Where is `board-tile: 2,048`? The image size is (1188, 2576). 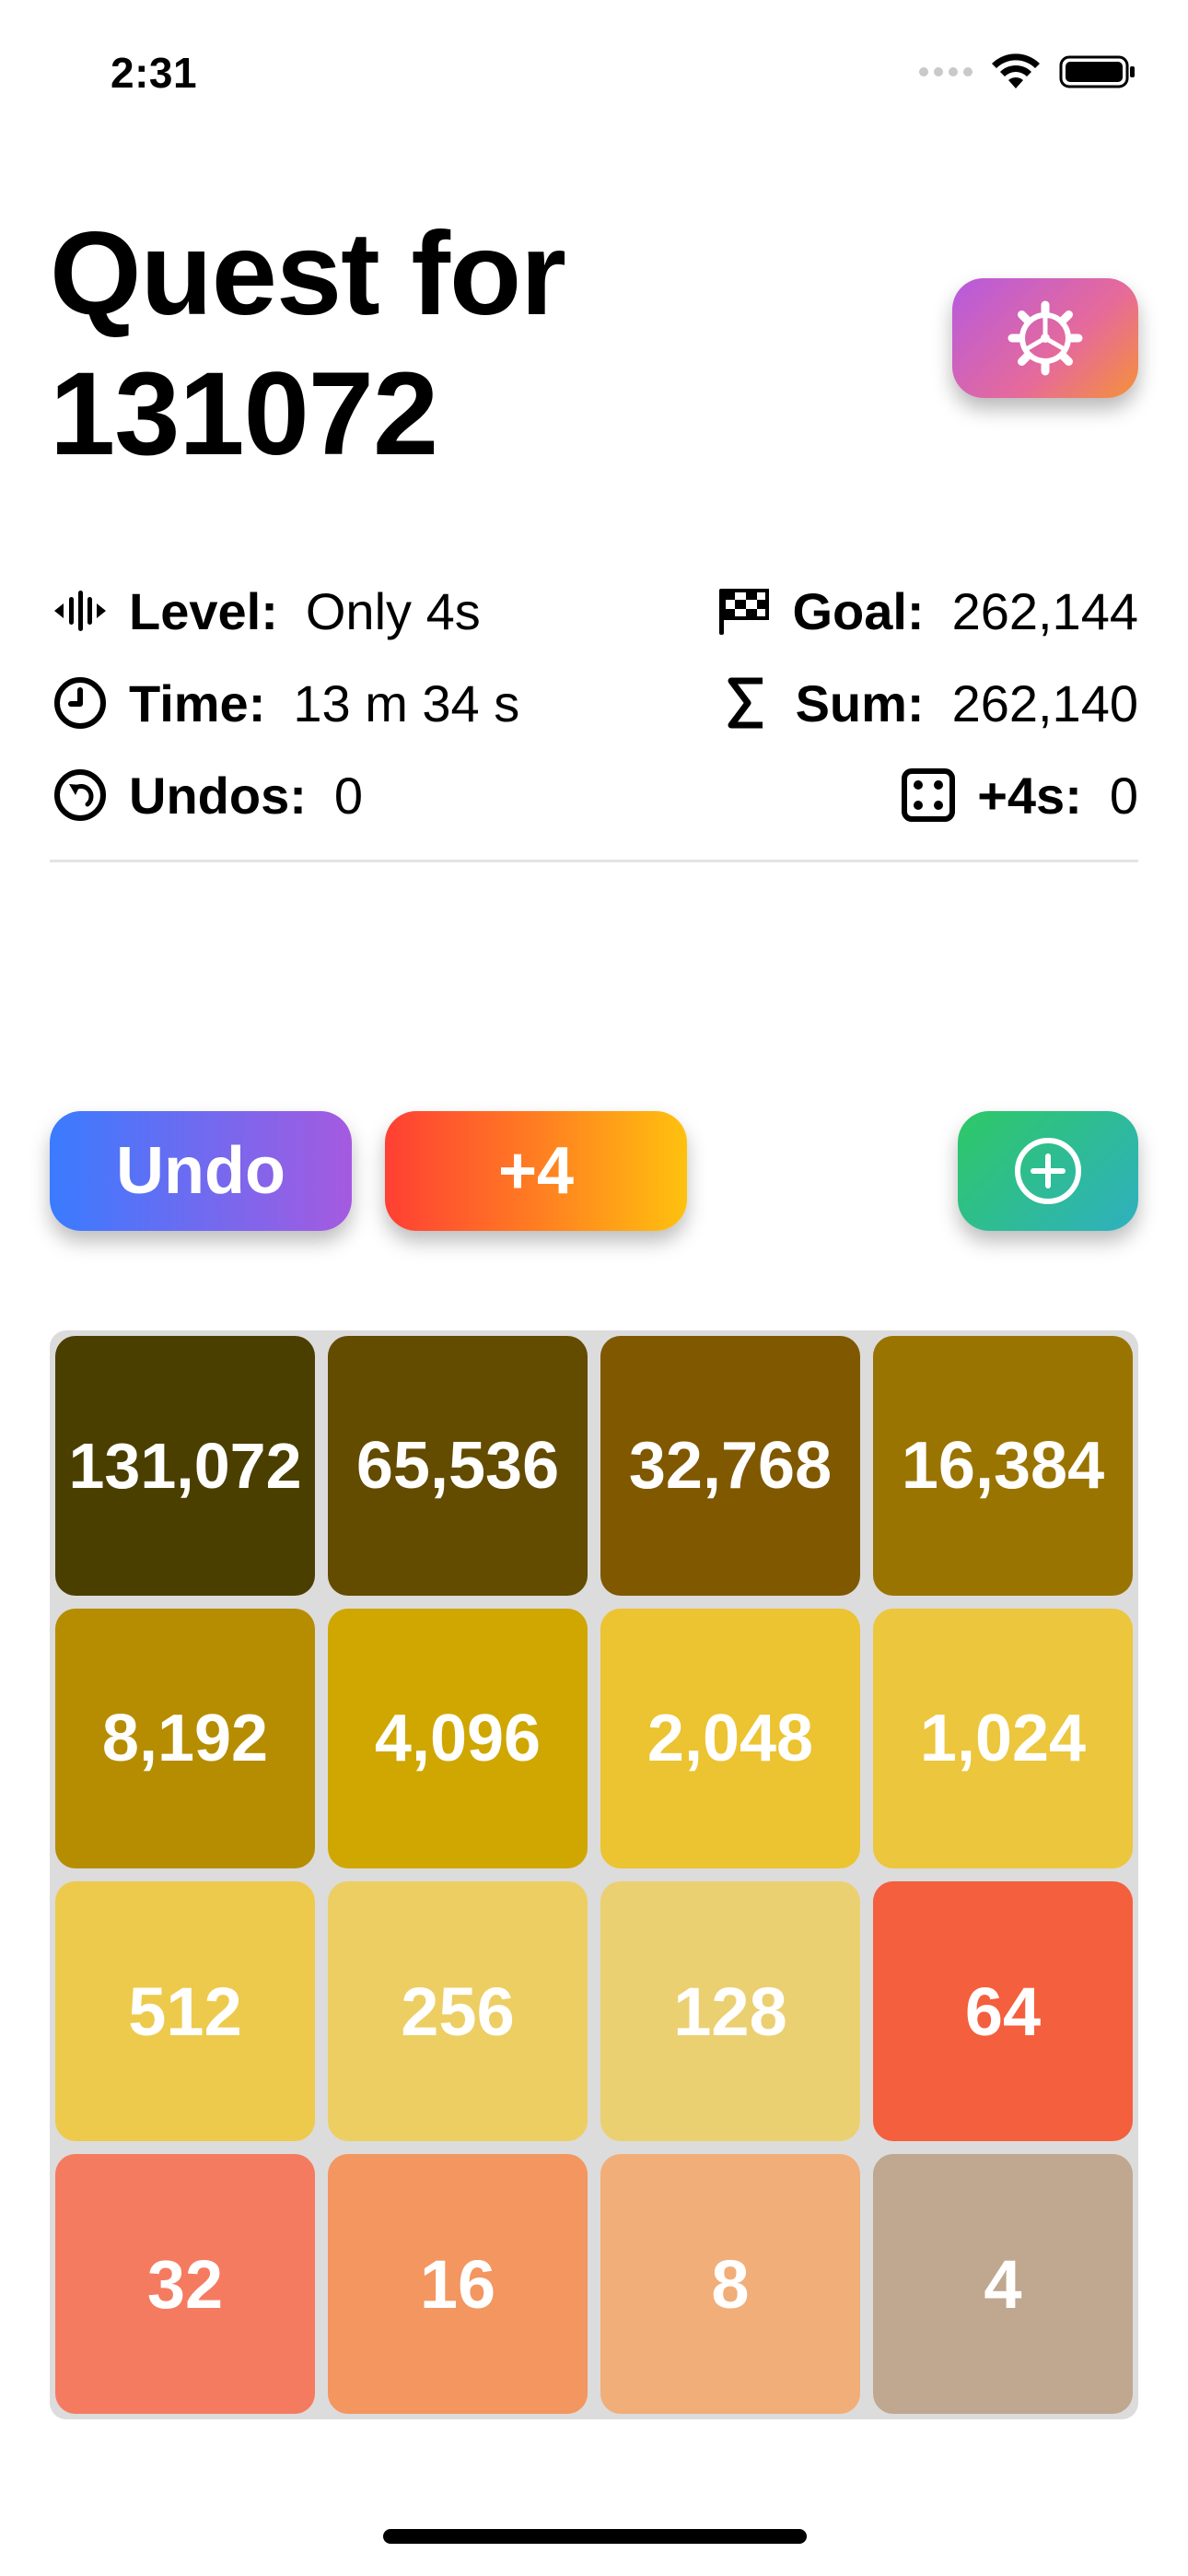 board-tile: 2,048 is located at coordinates (730, 1738).